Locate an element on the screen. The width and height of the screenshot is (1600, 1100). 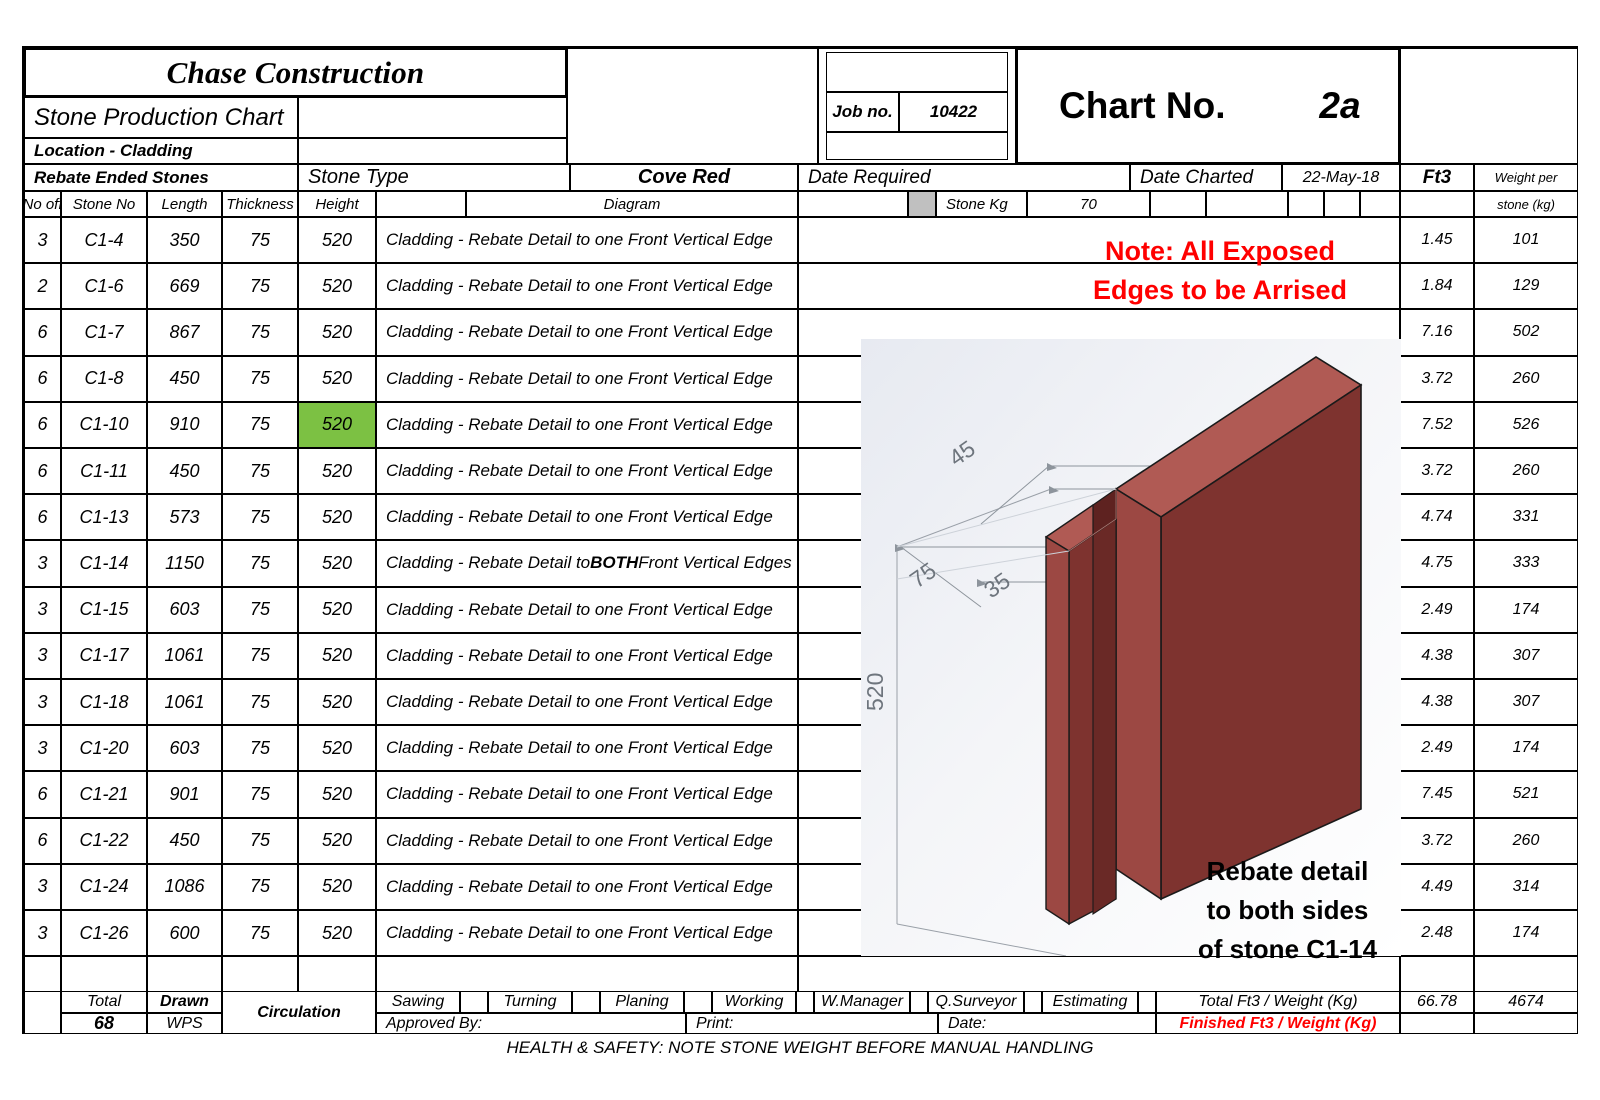
cell-ft3: 2.48 is located at coordinates (1437, 933).